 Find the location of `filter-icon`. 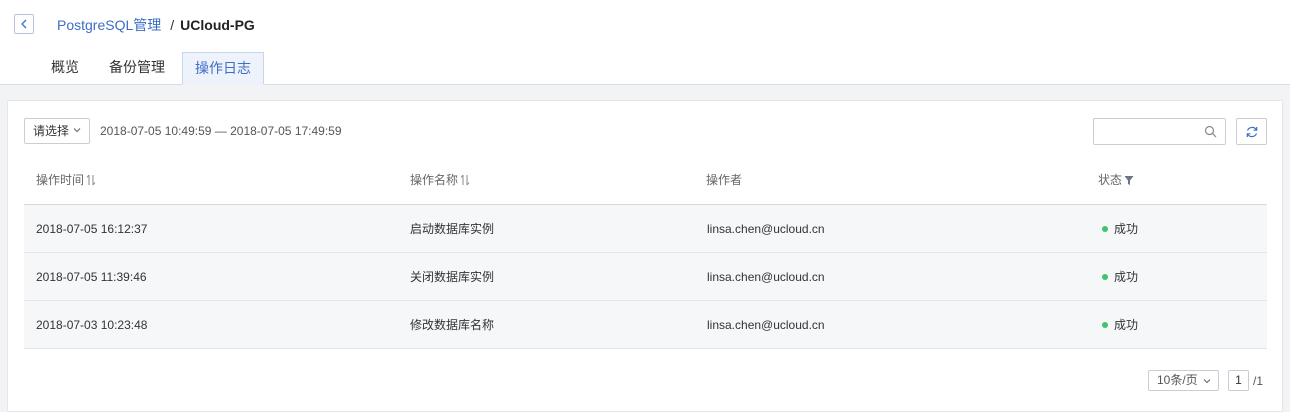

filter-icon is located at coordinates (1129, 180).